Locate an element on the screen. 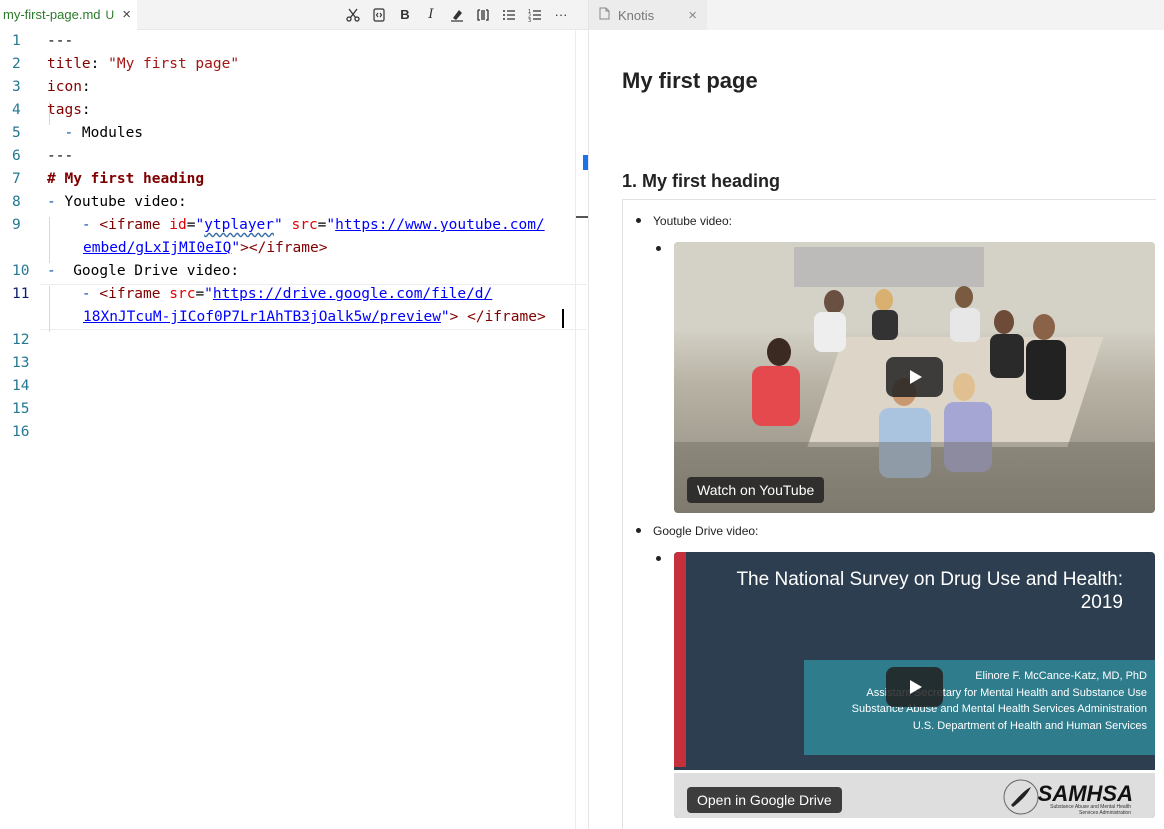 This screenshot has height=829, width=1164. code-line: icon: is located at coordinates (69, 87).